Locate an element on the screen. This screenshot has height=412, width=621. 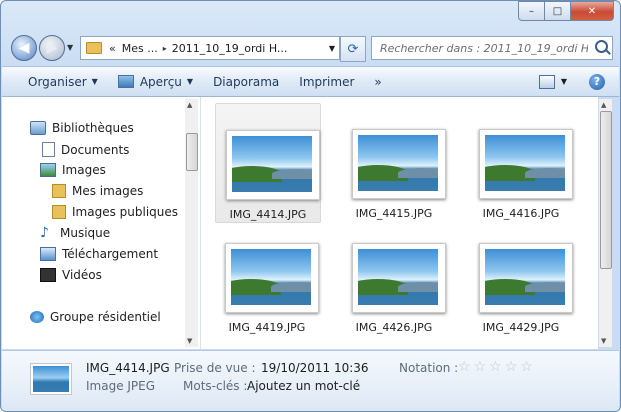
sidebar-item-libraries: Bibliothèques is located at coordinates (82, 128).